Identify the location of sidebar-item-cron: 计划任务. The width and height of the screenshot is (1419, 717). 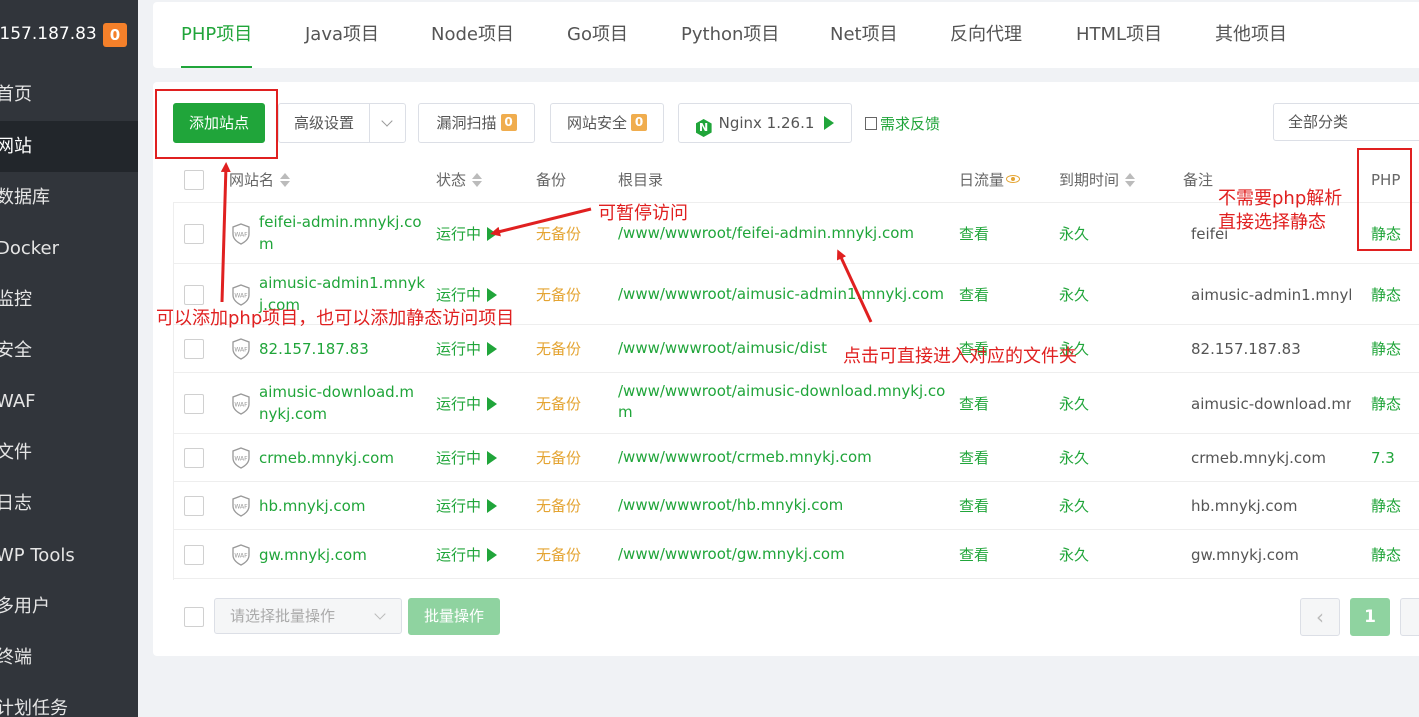
(69, 700).